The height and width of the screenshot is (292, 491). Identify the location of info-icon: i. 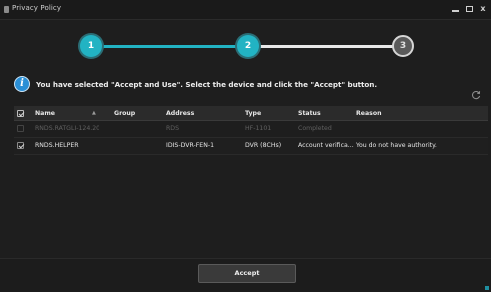
(22, 84).